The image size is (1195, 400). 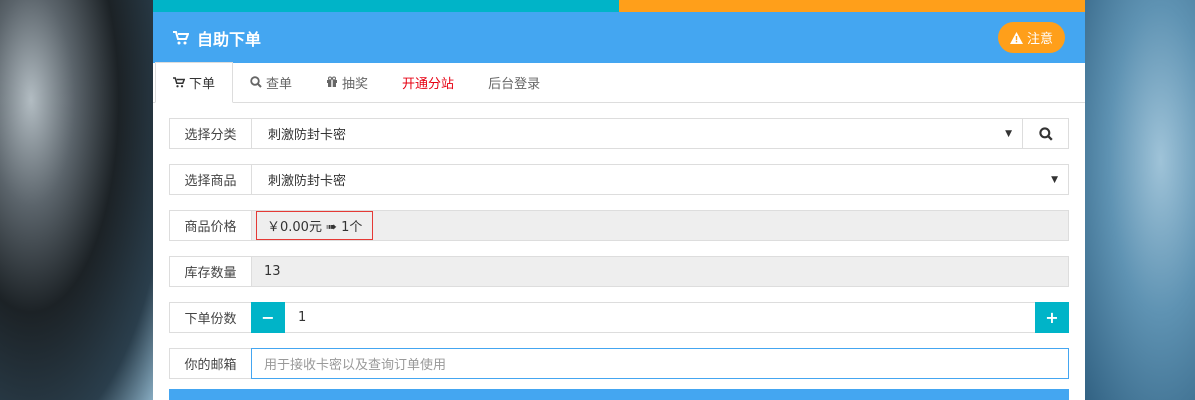 I want to click on category-label: 选择分类, so click(x=210, y=133).